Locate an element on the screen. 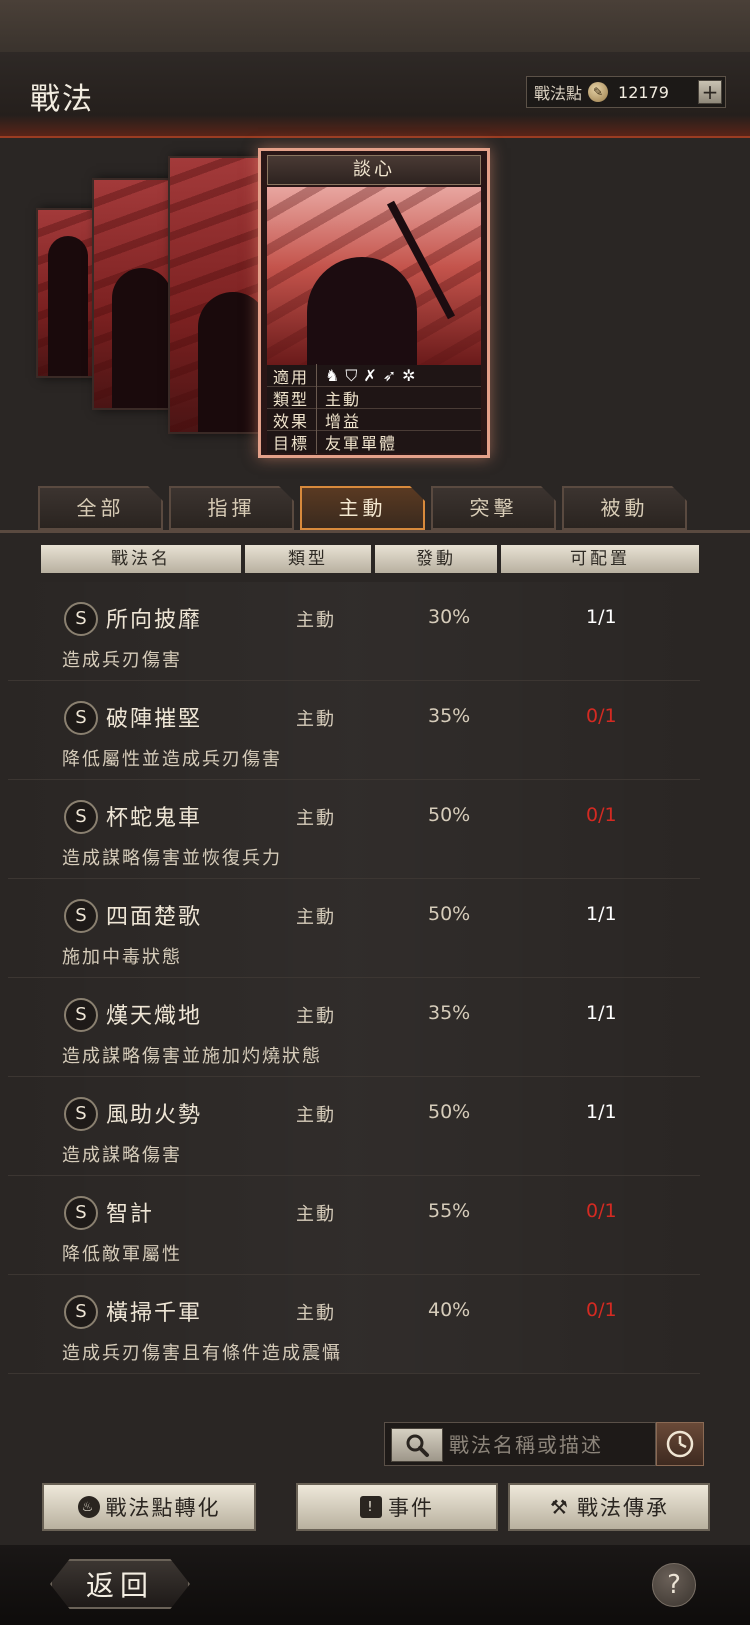 This screenshot has height=1625, width=750. search-button is located at coordinates (417, 1445).